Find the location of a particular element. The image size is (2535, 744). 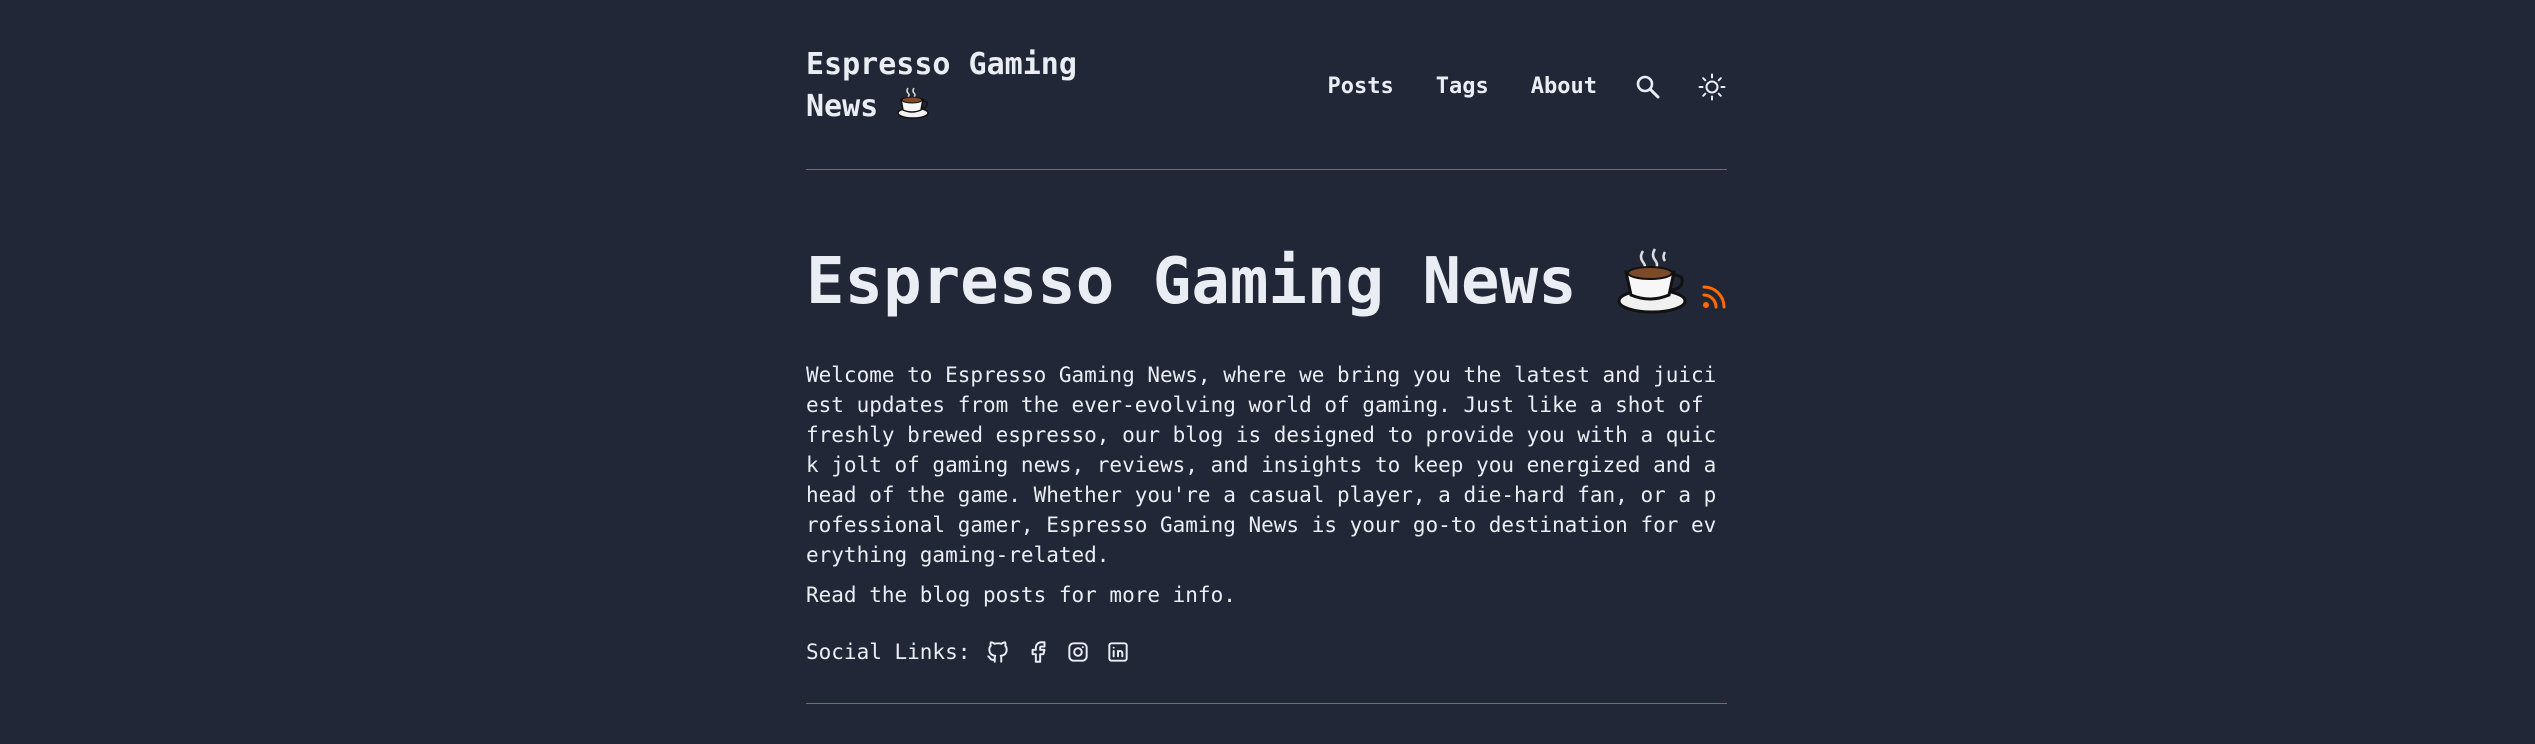

github-icon is located at coordinates (998, 652).